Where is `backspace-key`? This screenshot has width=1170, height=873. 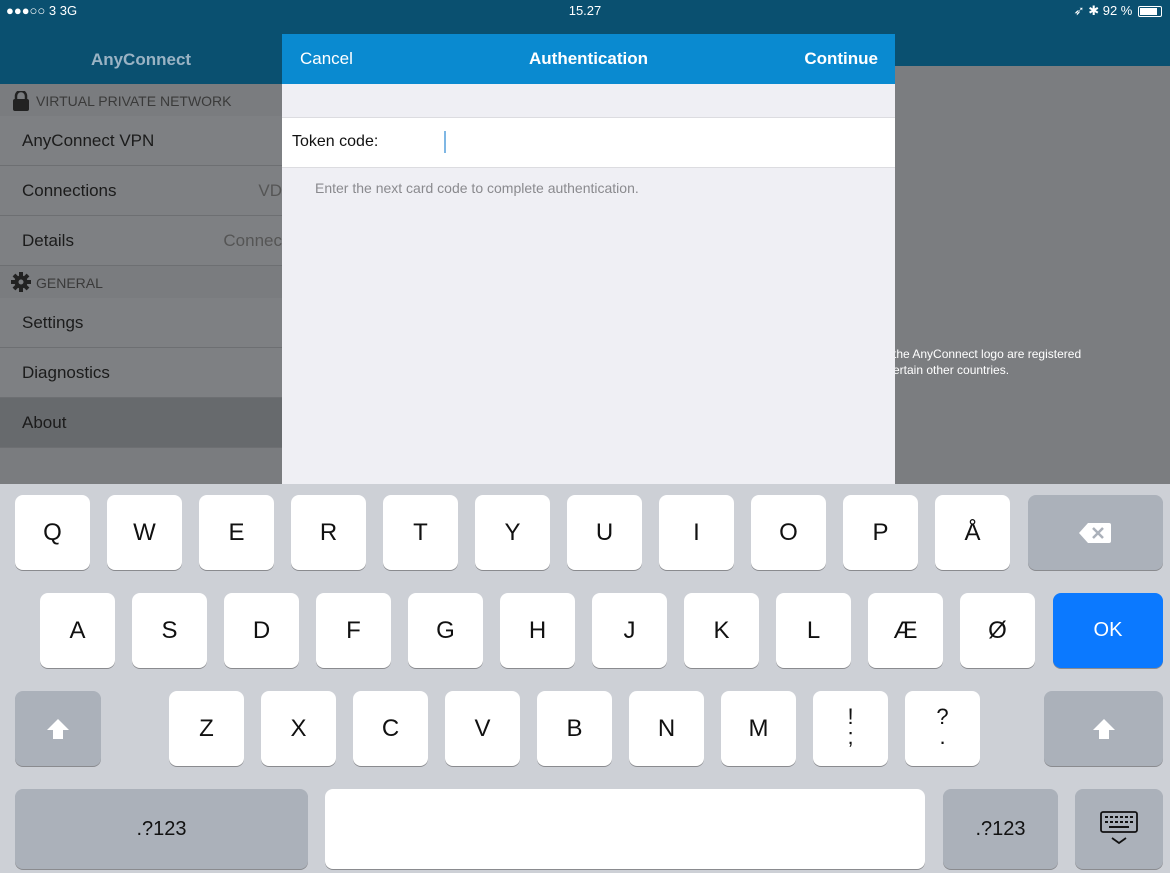 backspace-key is located at coordinates (1095, 532).